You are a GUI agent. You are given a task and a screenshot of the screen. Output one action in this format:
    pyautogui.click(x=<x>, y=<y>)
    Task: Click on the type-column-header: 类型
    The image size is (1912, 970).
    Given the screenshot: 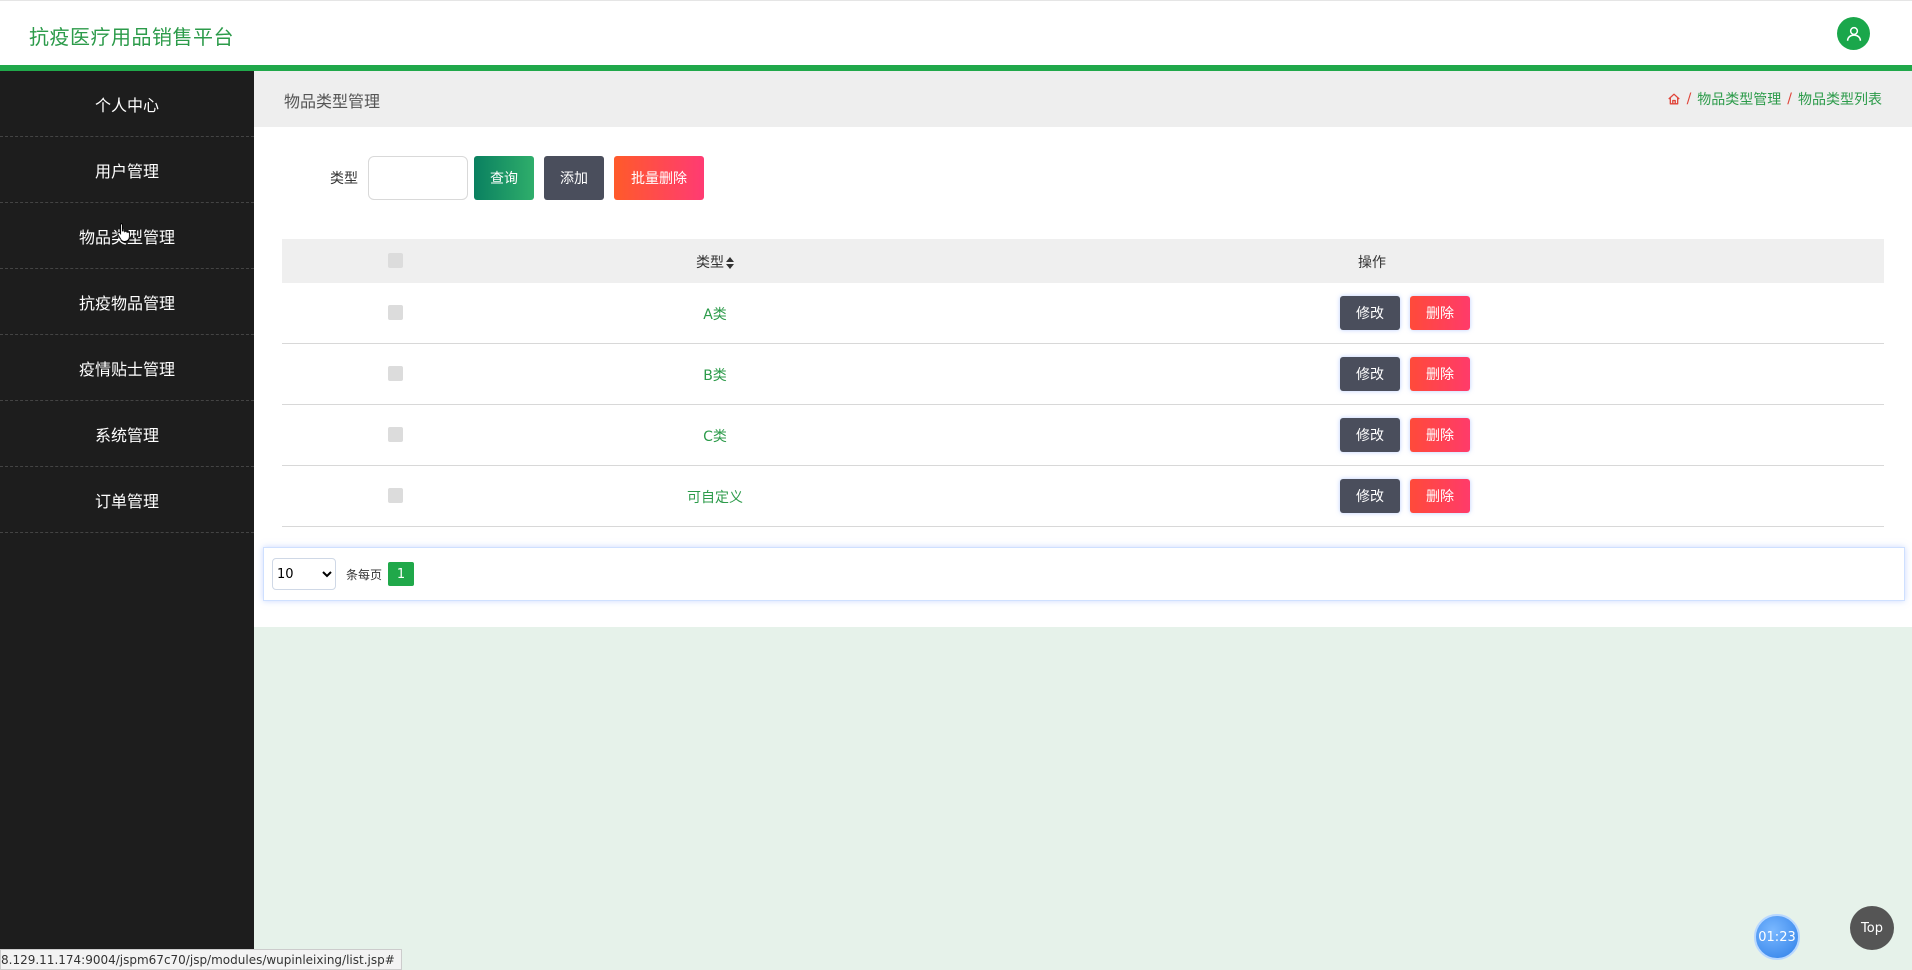 What is the action you would take?
    pyautogui.click(x=715, y=262)
    